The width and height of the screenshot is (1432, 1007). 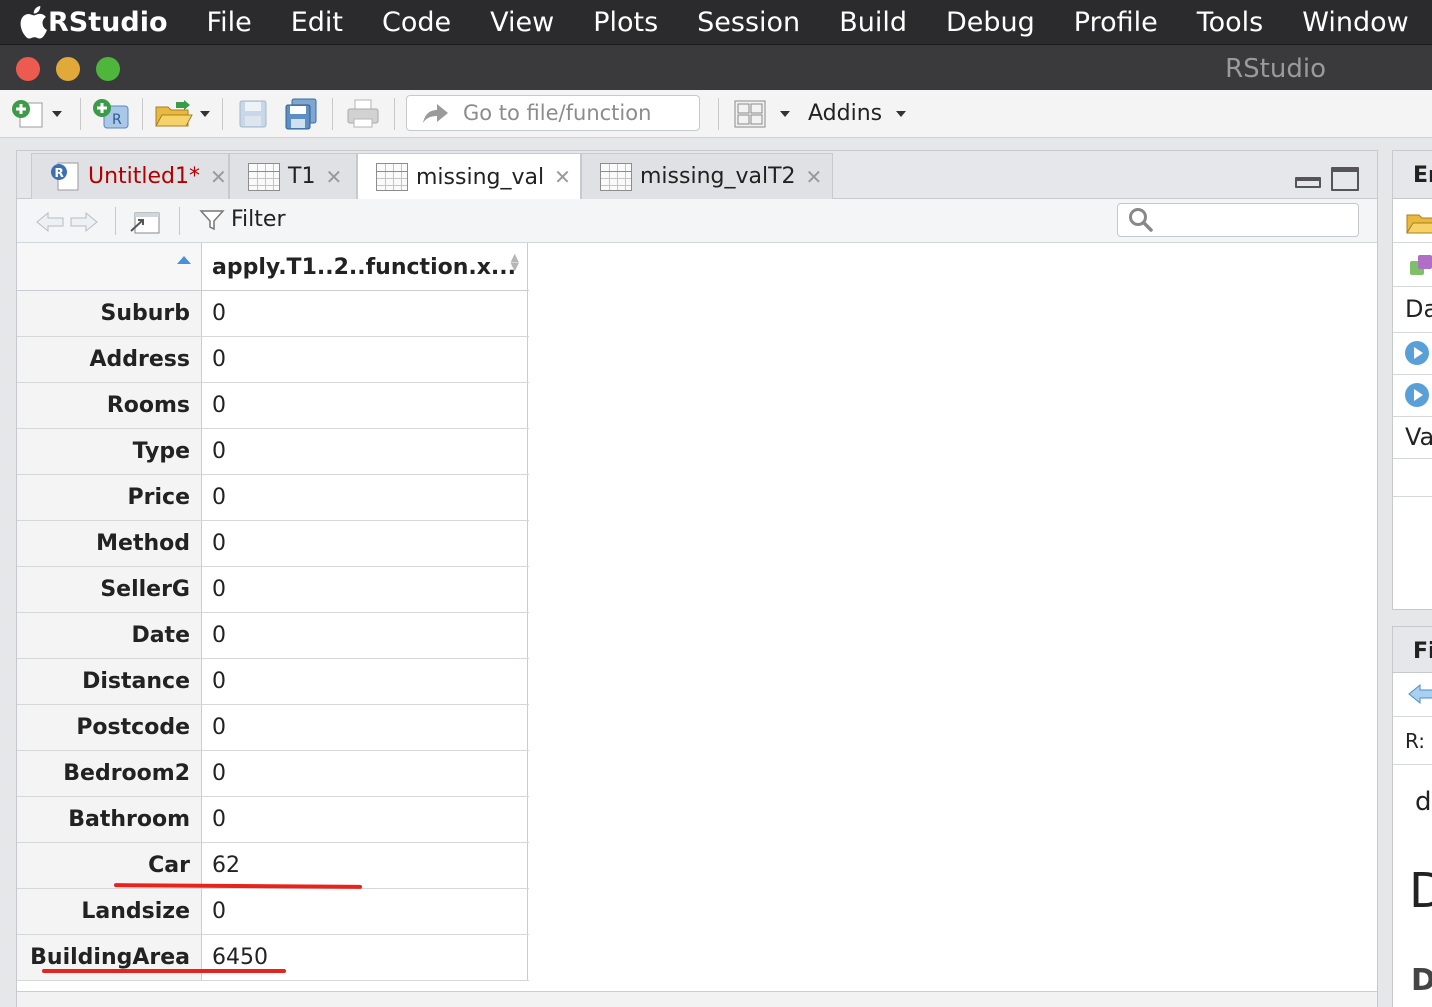 What do you see at coordinates (1418, 222) in the screenshot?
I see `folder-open-icon` at bounding box center [1418, 222].